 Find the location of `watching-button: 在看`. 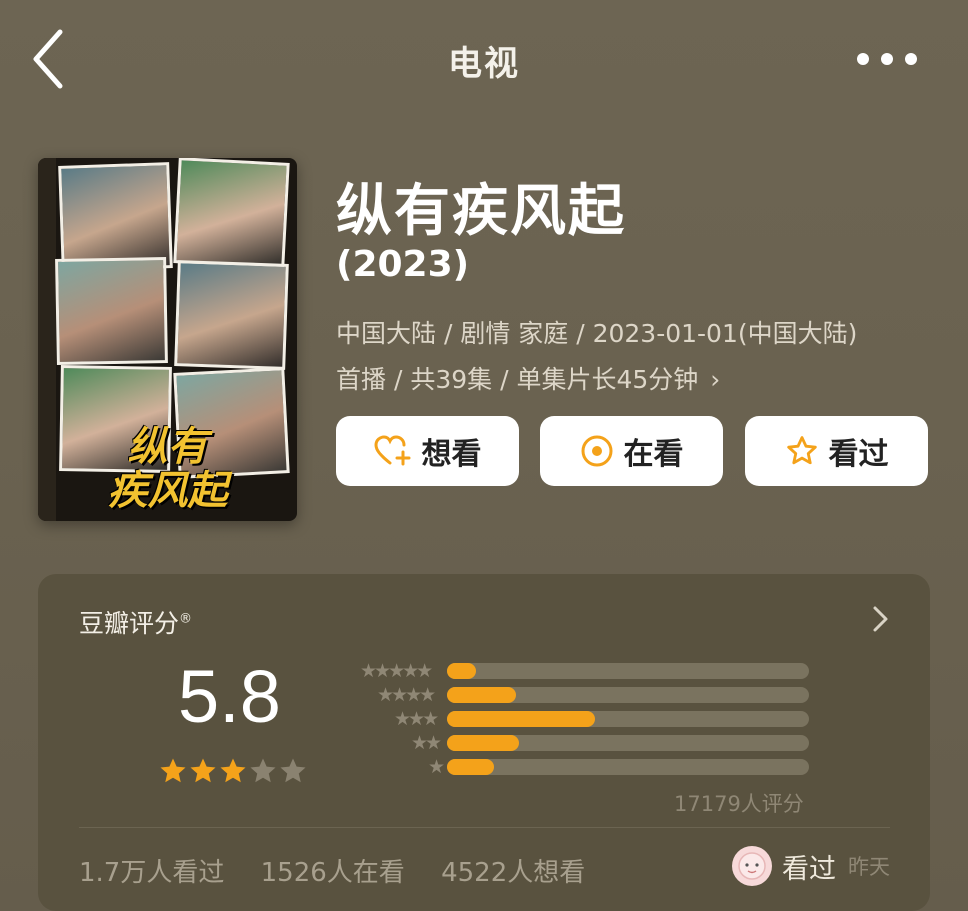

watching-button: 在看 is located at coordinates (631, 451).